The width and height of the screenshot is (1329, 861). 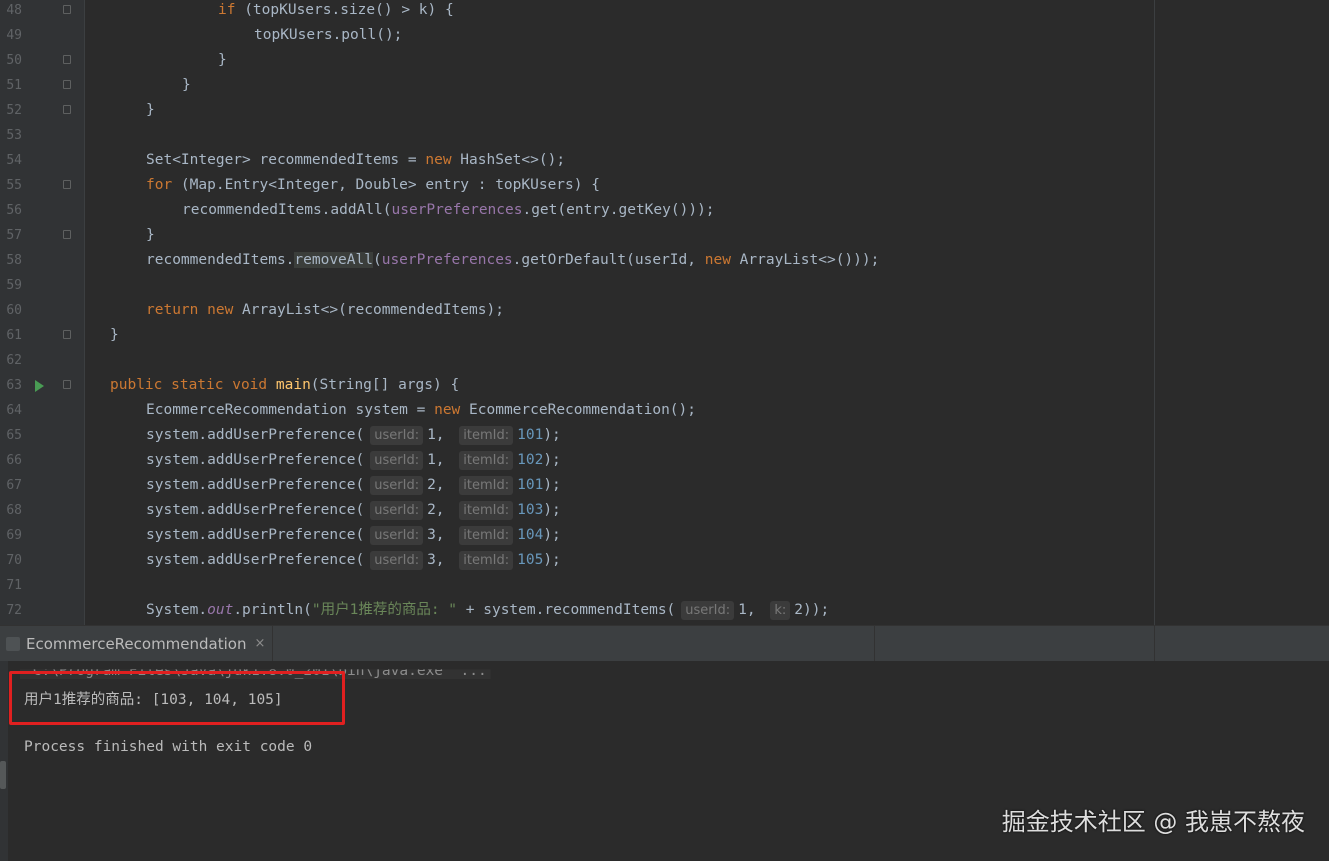 I want to click on line-number: 69, so click(x=14, y=535).